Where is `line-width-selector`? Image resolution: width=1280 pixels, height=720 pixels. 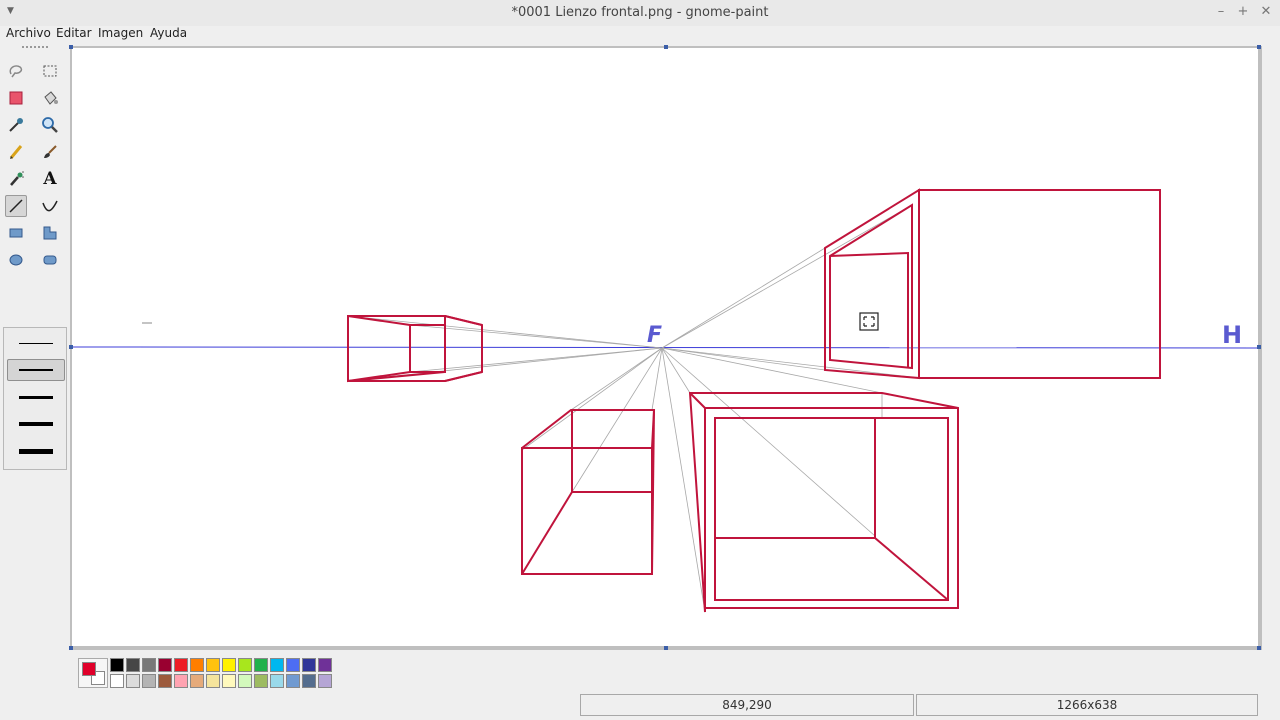 line-width-selector is located at coordinates (35, 398).